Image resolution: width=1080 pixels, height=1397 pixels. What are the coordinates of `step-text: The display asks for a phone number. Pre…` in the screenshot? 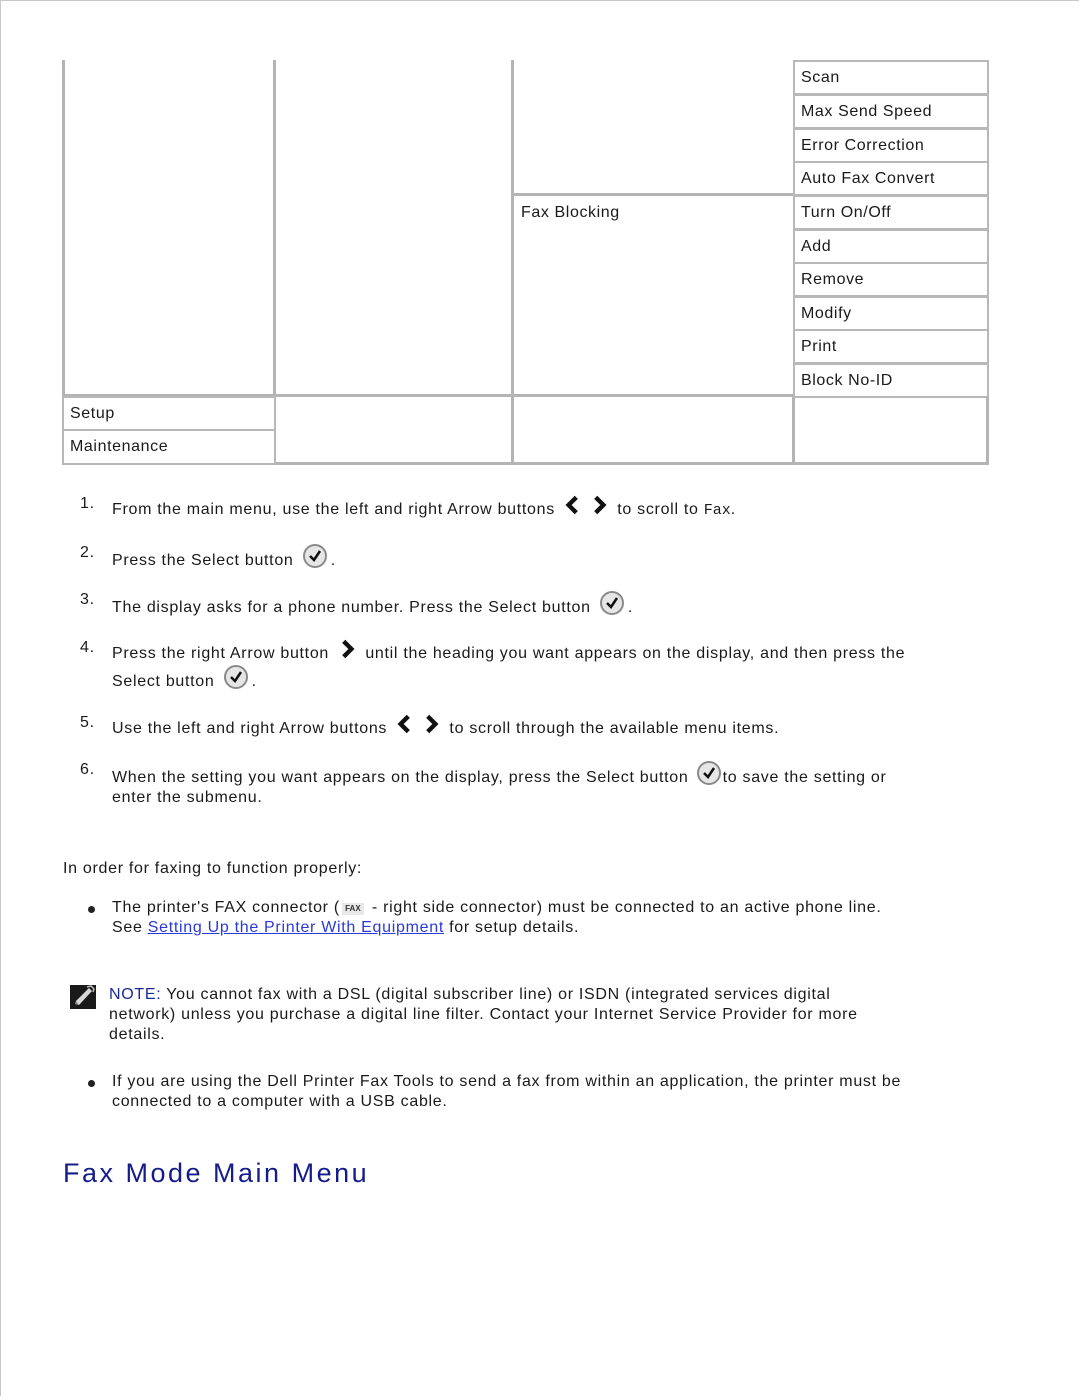 It's located at (552, 604).